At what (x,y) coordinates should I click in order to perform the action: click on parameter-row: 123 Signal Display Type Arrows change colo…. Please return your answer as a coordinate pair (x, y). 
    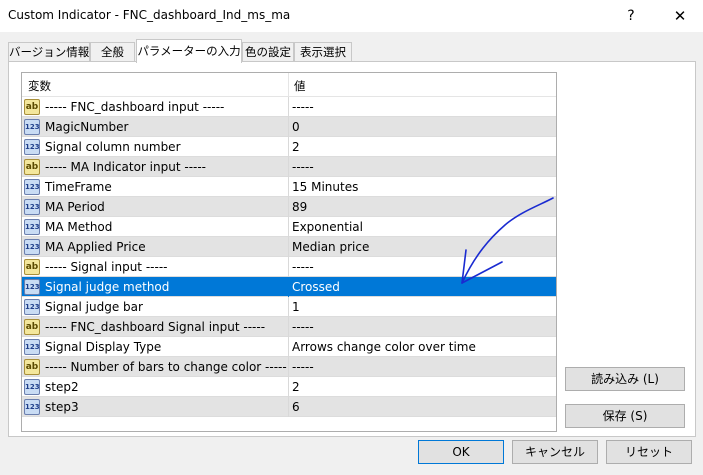
    Looking at the image, I should click on (289, 347).